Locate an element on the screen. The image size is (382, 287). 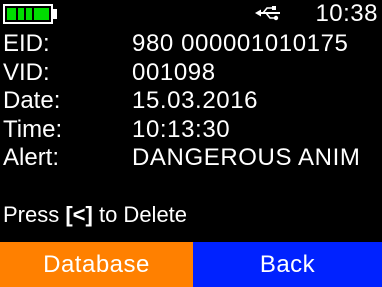
vid-label: VID: is located at coordinates (26, 72).